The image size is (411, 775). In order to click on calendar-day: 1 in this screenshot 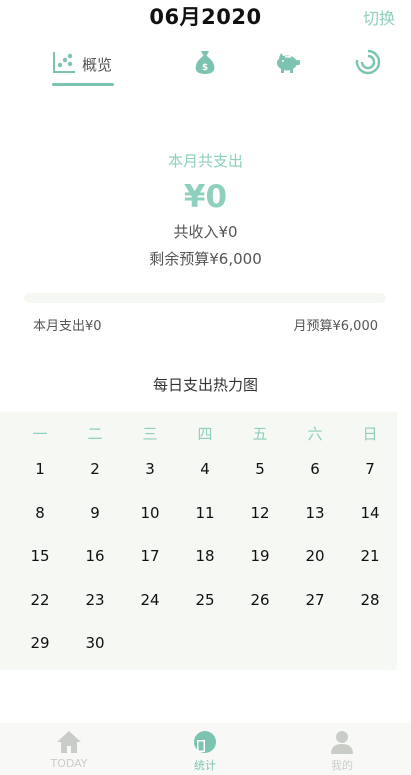, I will do `click(40, 469)`.